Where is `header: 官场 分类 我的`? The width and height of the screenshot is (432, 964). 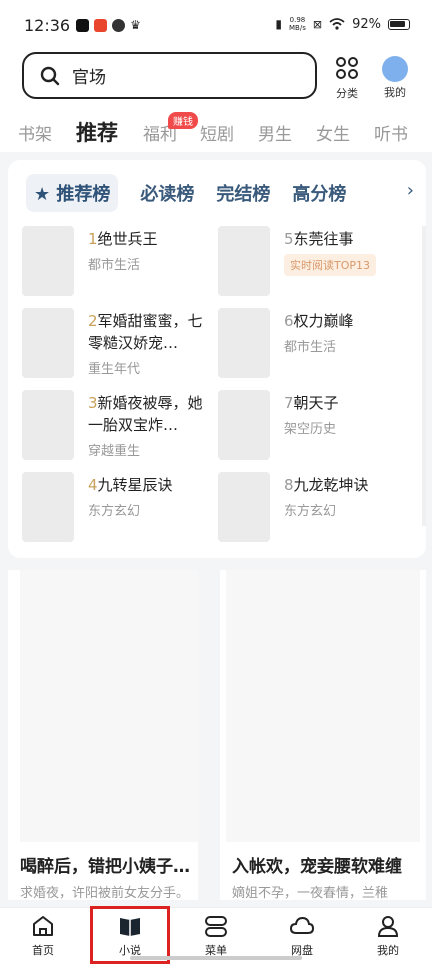
header: 官场 分类 我的 is located at coordinates (216, 80).